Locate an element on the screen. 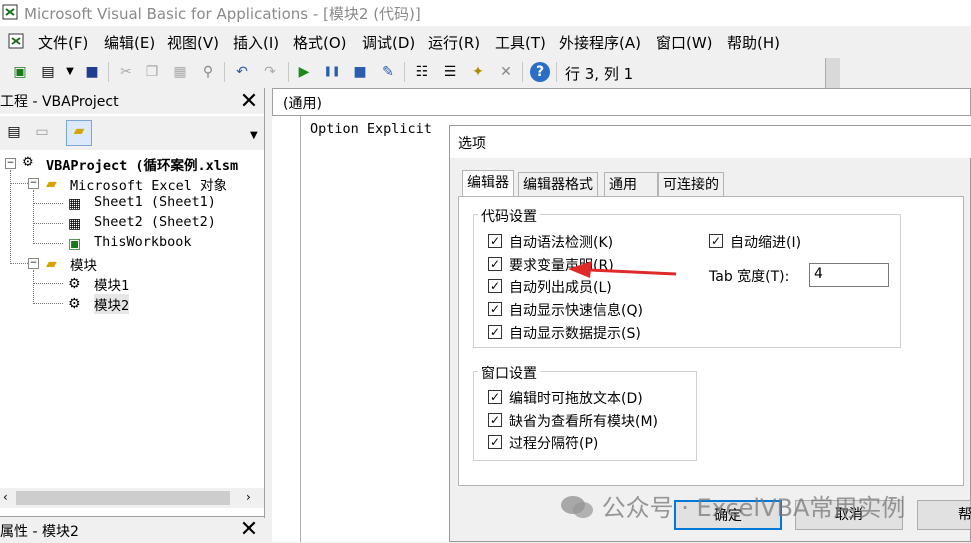 The height and width of the screenshot is (543, 971). standard-toolbar: ▣ ▤ ▼ ■ ✂ ❐ ▦ ⚲ ↶ ↷ ▶ ❚❚ ■ ✎ ☷ ☰ ✦ ✕ ? is located at coordinates (420, 72).